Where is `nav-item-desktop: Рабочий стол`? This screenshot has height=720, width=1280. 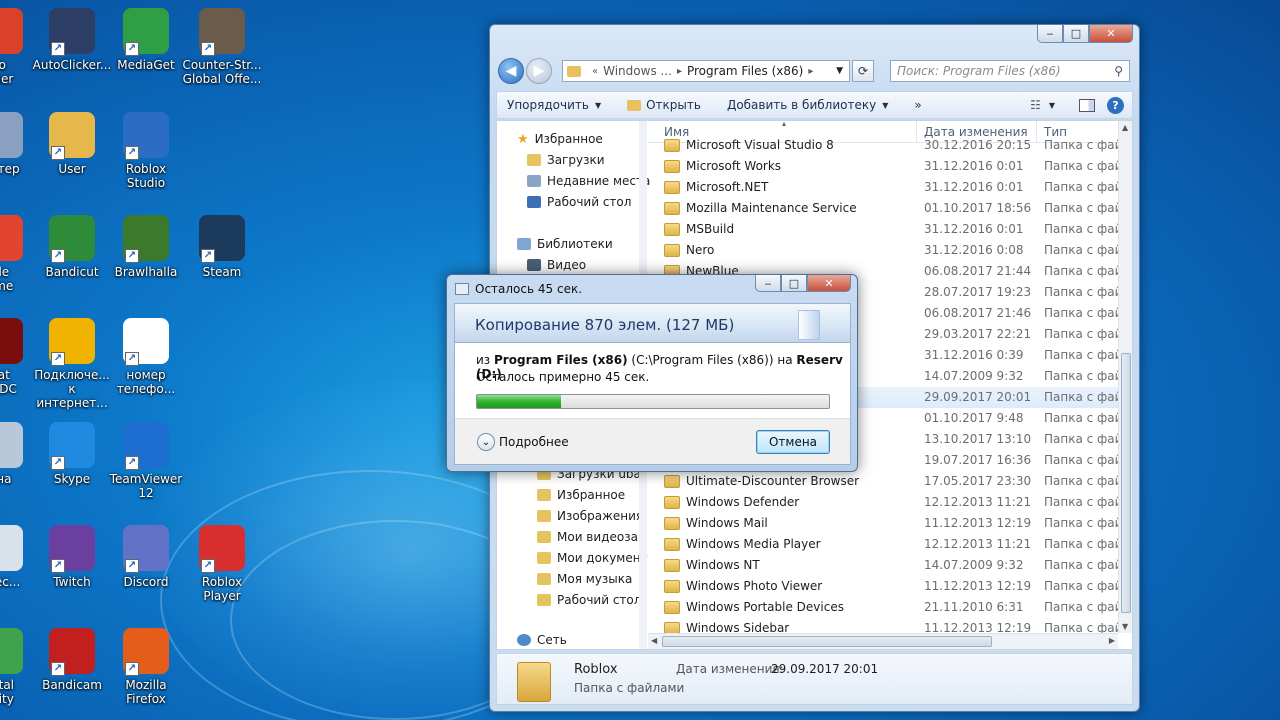
nav-item-desktop: Рабочий стол is located at coordinates (579, 202).